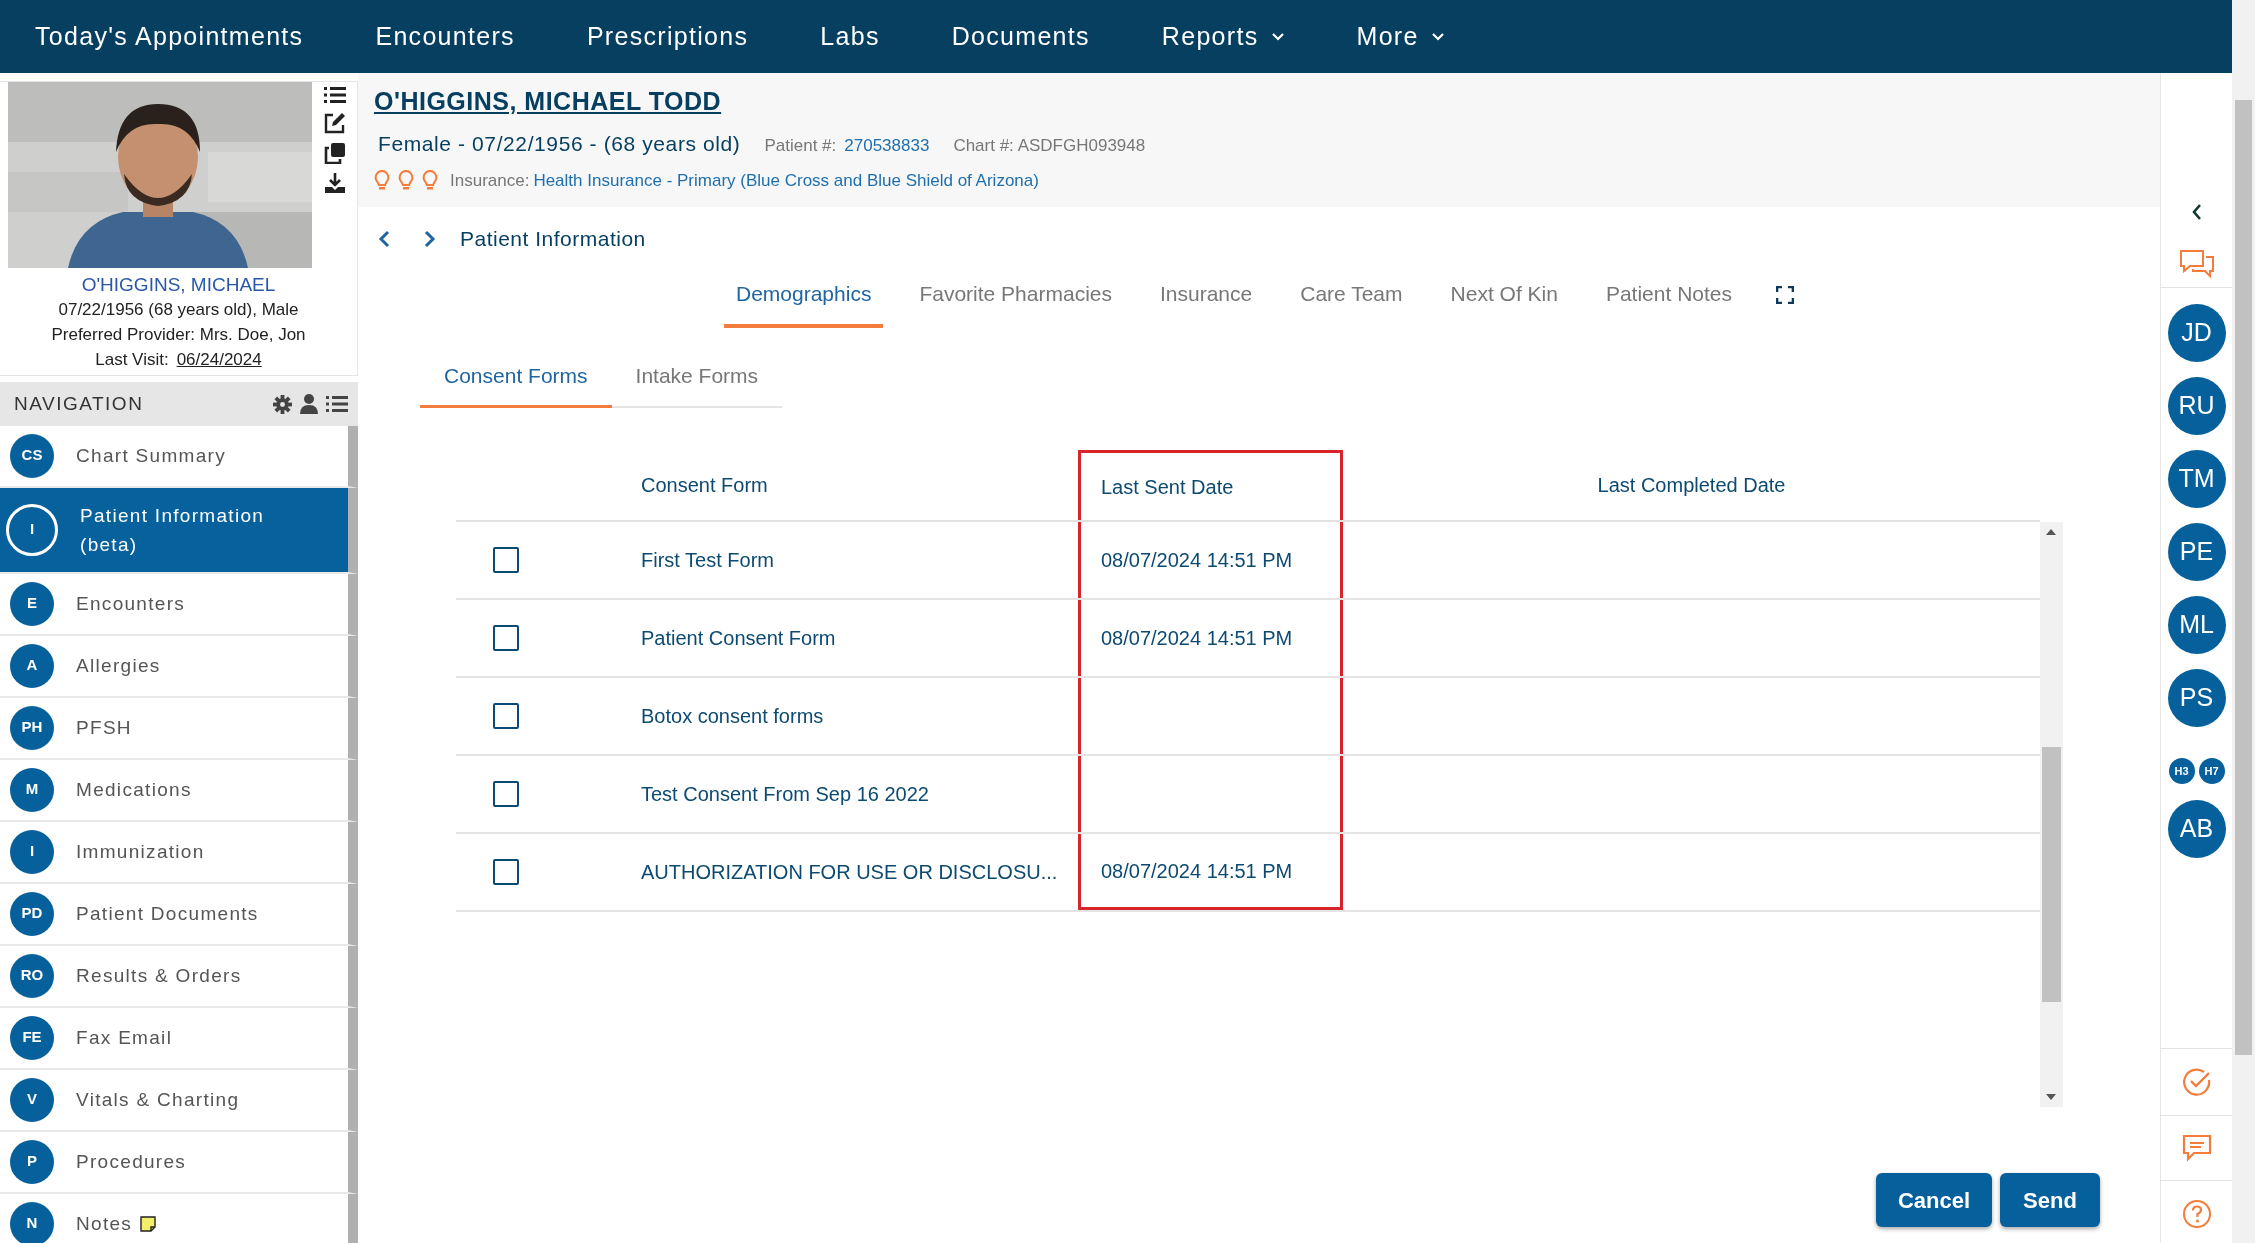  Describe the element at coordinates (445, 36) in the screenshot. I see `nav-menu-item: Encounters` at that location.